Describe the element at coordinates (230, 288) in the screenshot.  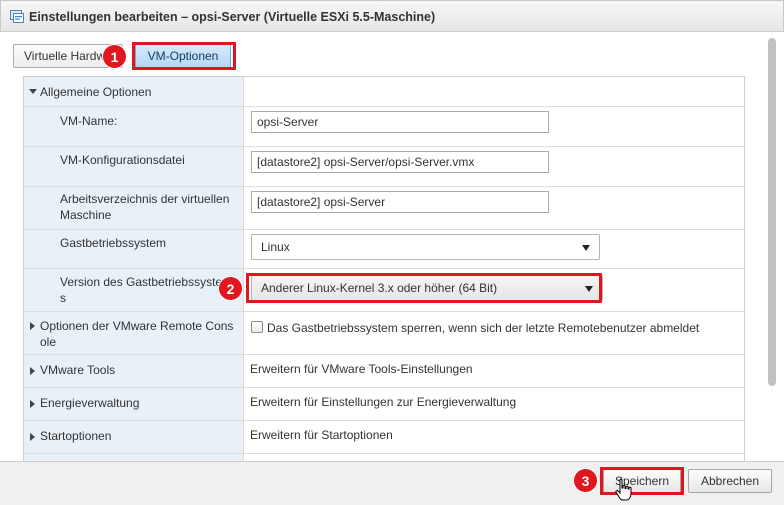
I see `callout-badge-2: 2` at that location.